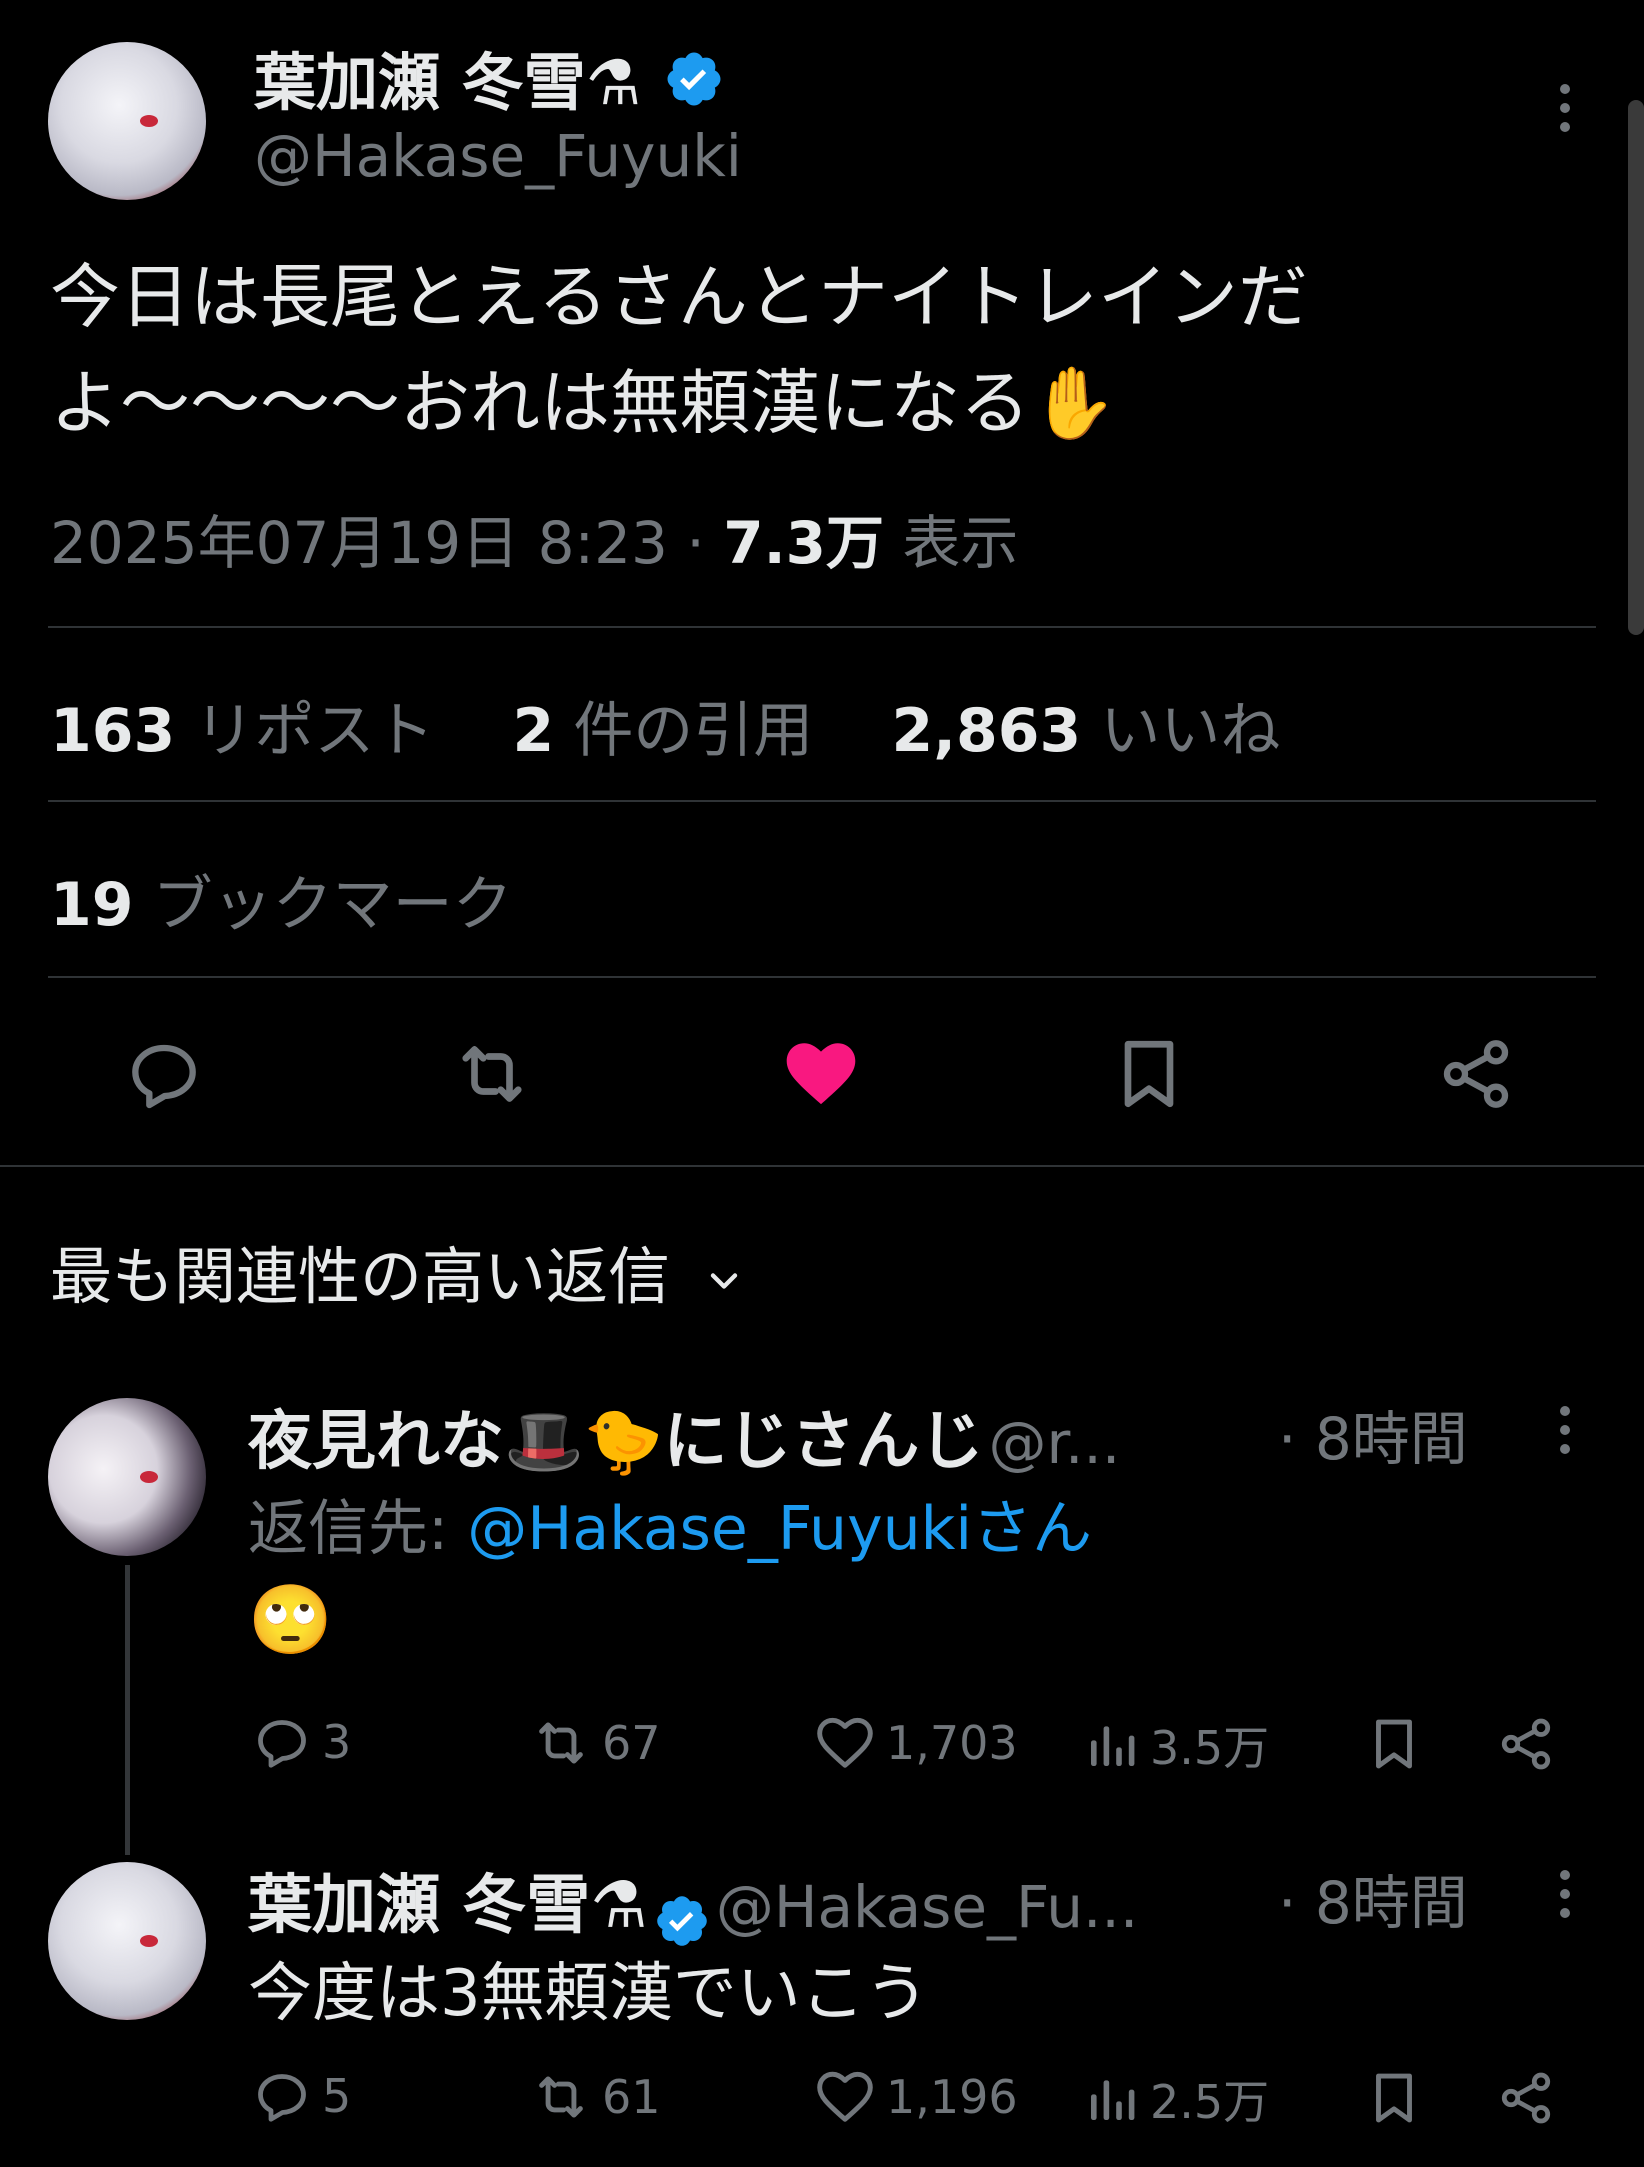  I want to click on reposts-count: 163, so click(113, 731).